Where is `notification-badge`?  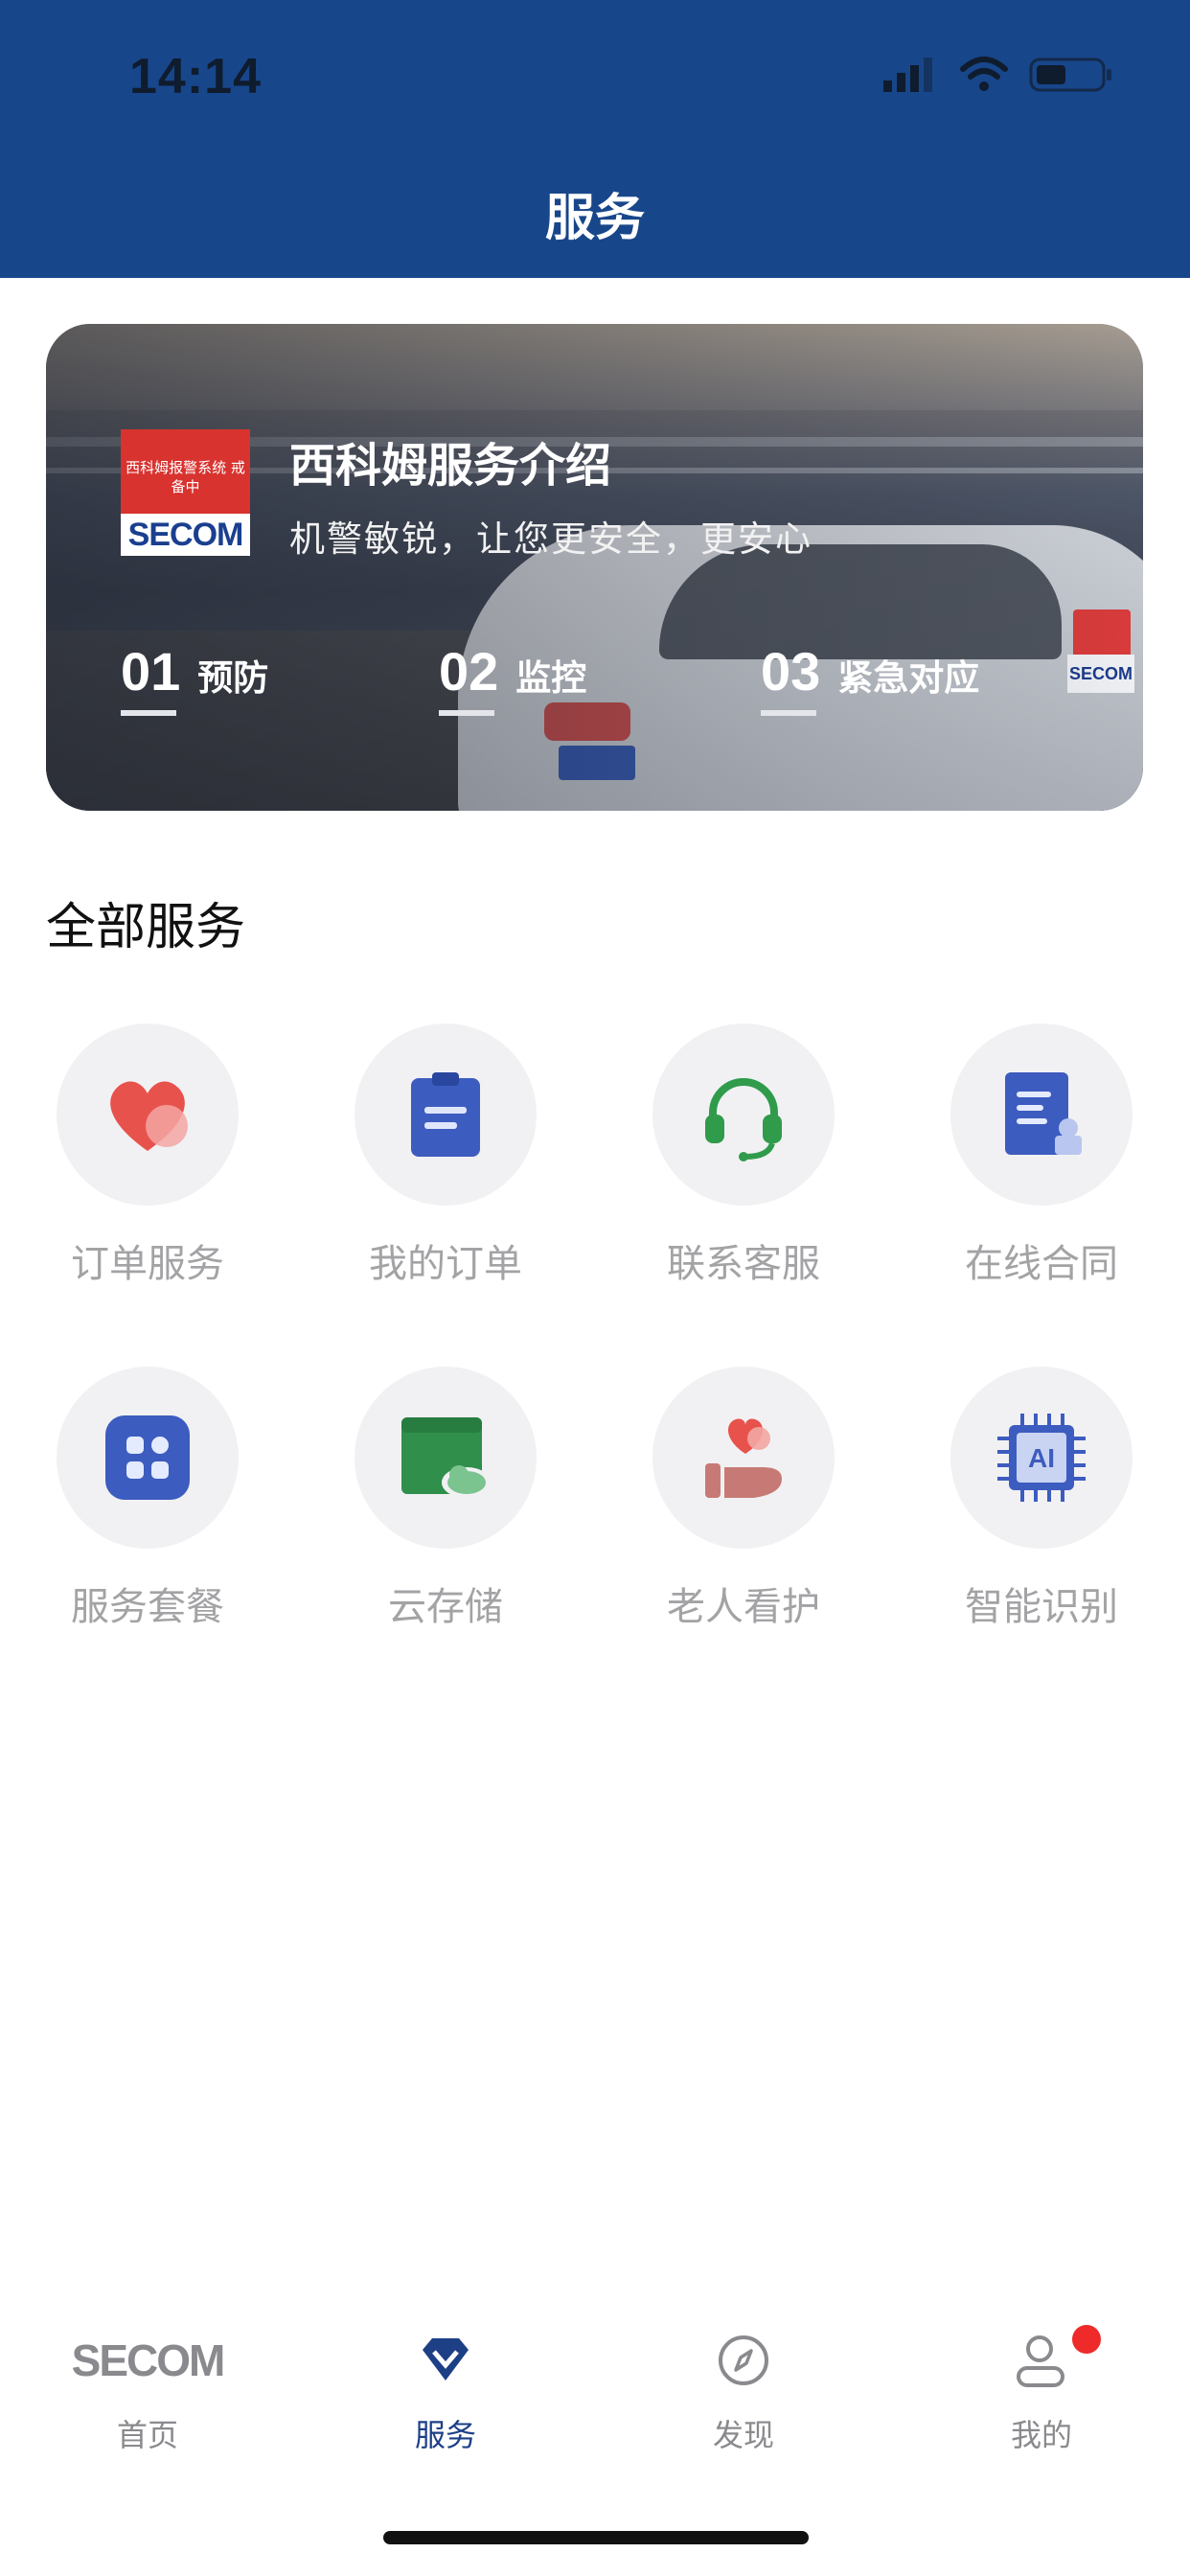 notification-badge is located at coordinates (1087, 2340).